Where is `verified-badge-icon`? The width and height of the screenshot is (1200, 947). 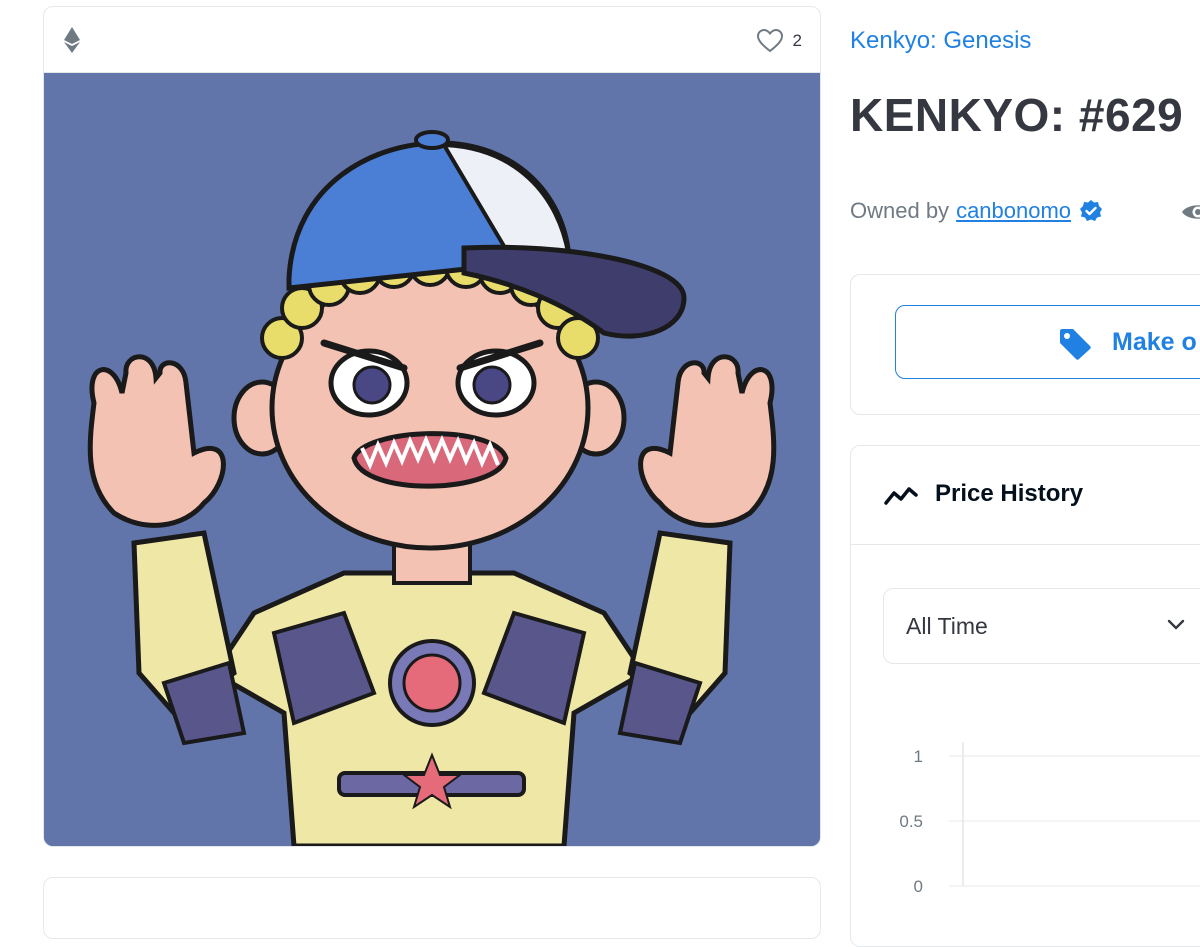 verified-badge-icon is located at coordinates (1091, 211).